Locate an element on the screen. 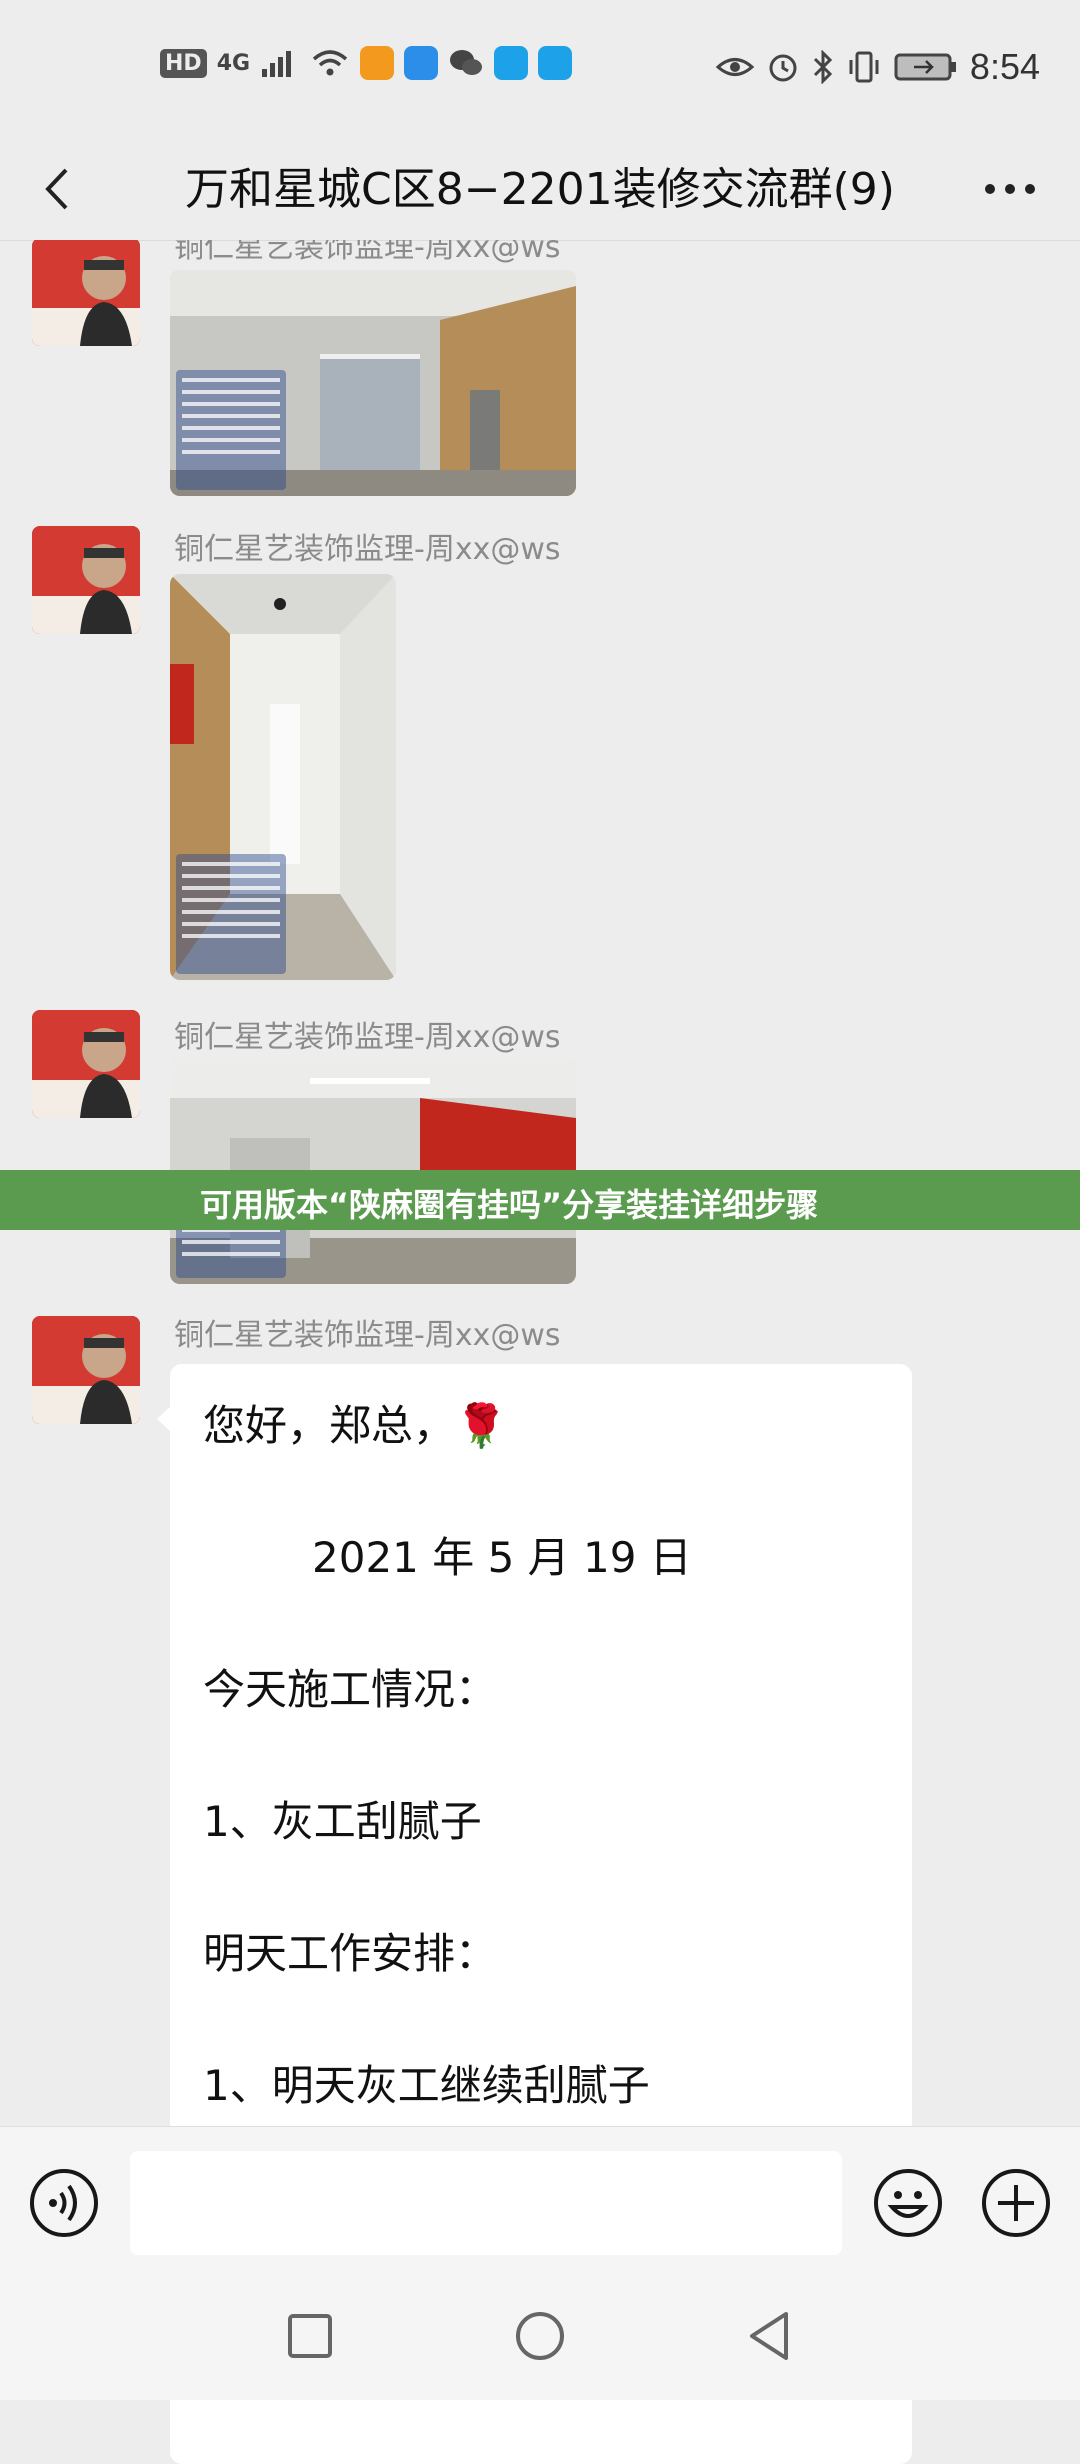 Image resolution: width=1080 pixels, height=2464 pixels. wifi-icon is located at coordinates (330, 63).